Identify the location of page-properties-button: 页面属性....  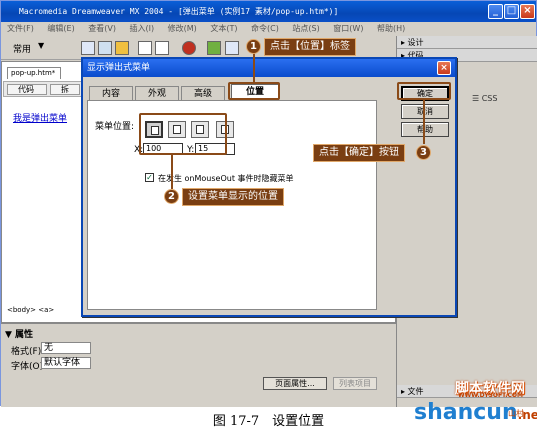
(295, 383).